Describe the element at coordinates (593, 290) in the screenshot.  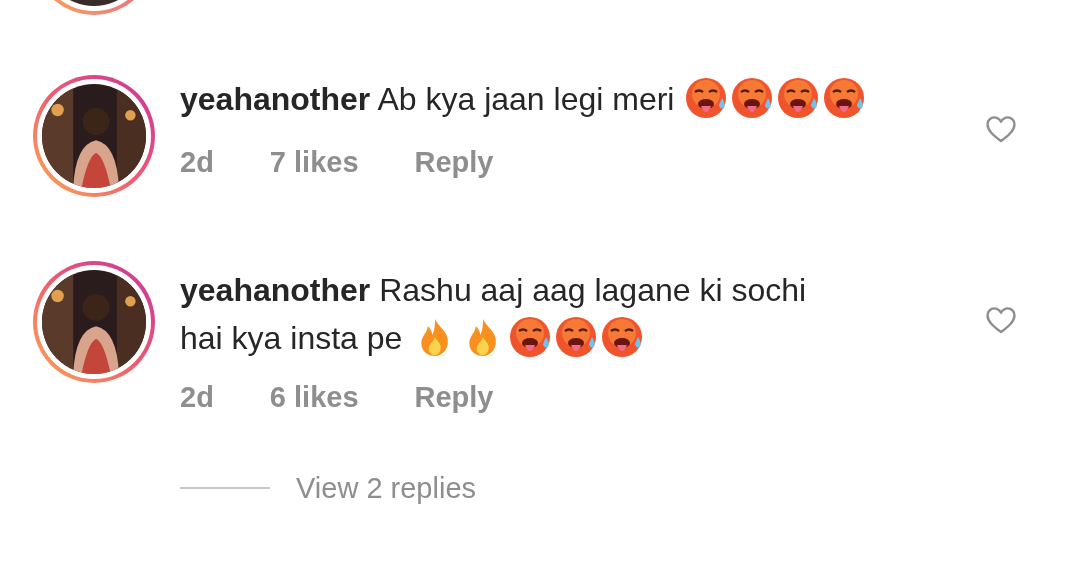
I see `comment-text: Rashu aaj aag lagane ki sochi` at that location.